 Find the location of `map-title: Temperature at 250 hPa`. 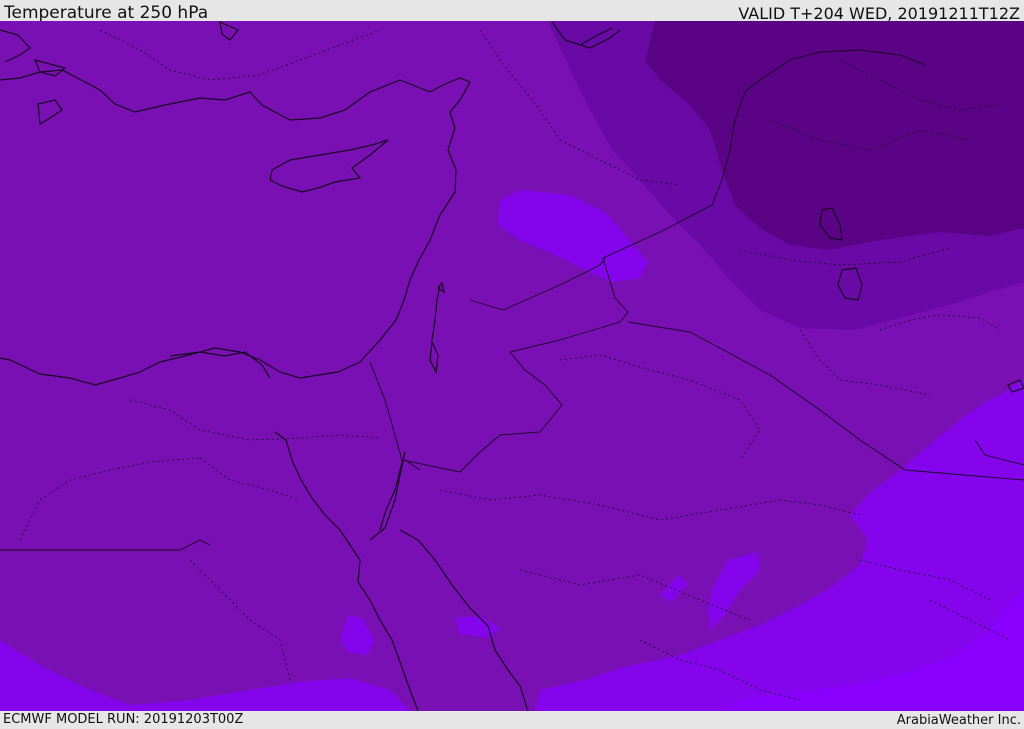

map-title: Temperature at 250 hPa is located at coordinates (106, 13).